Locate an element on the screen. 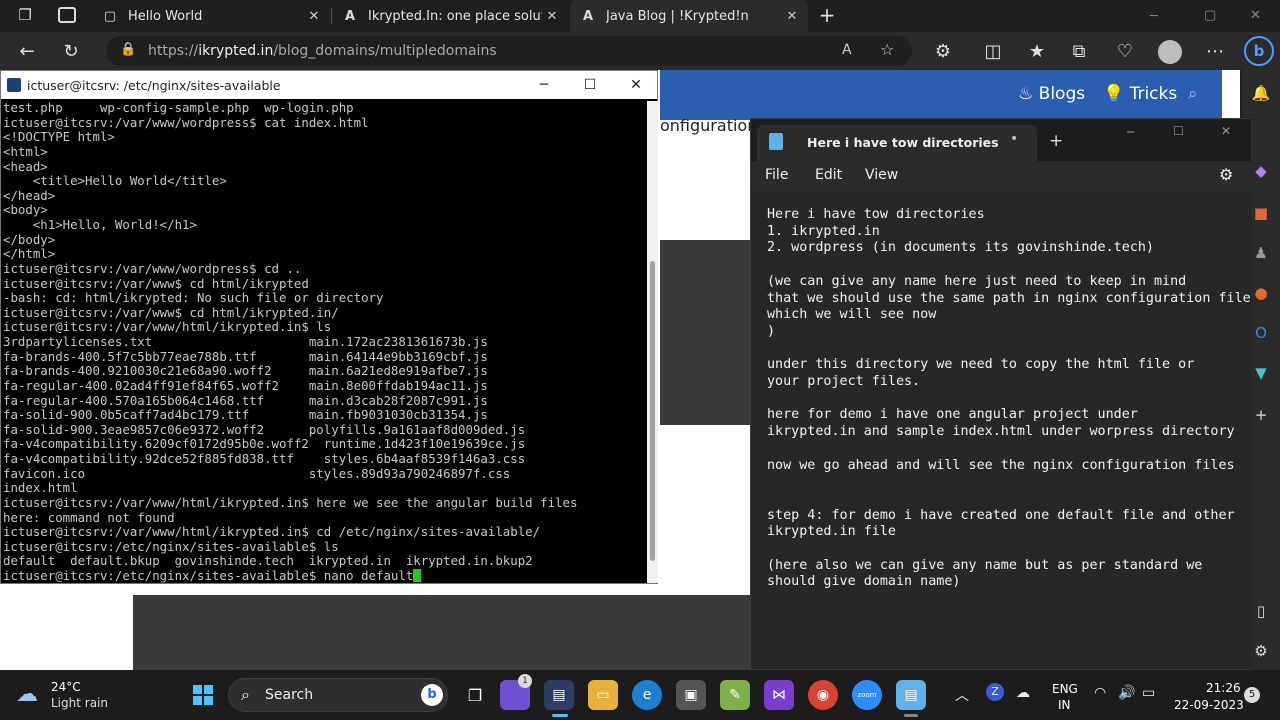  nav-tricks: 💡 Tricks is located at coordinates (1140, 94).